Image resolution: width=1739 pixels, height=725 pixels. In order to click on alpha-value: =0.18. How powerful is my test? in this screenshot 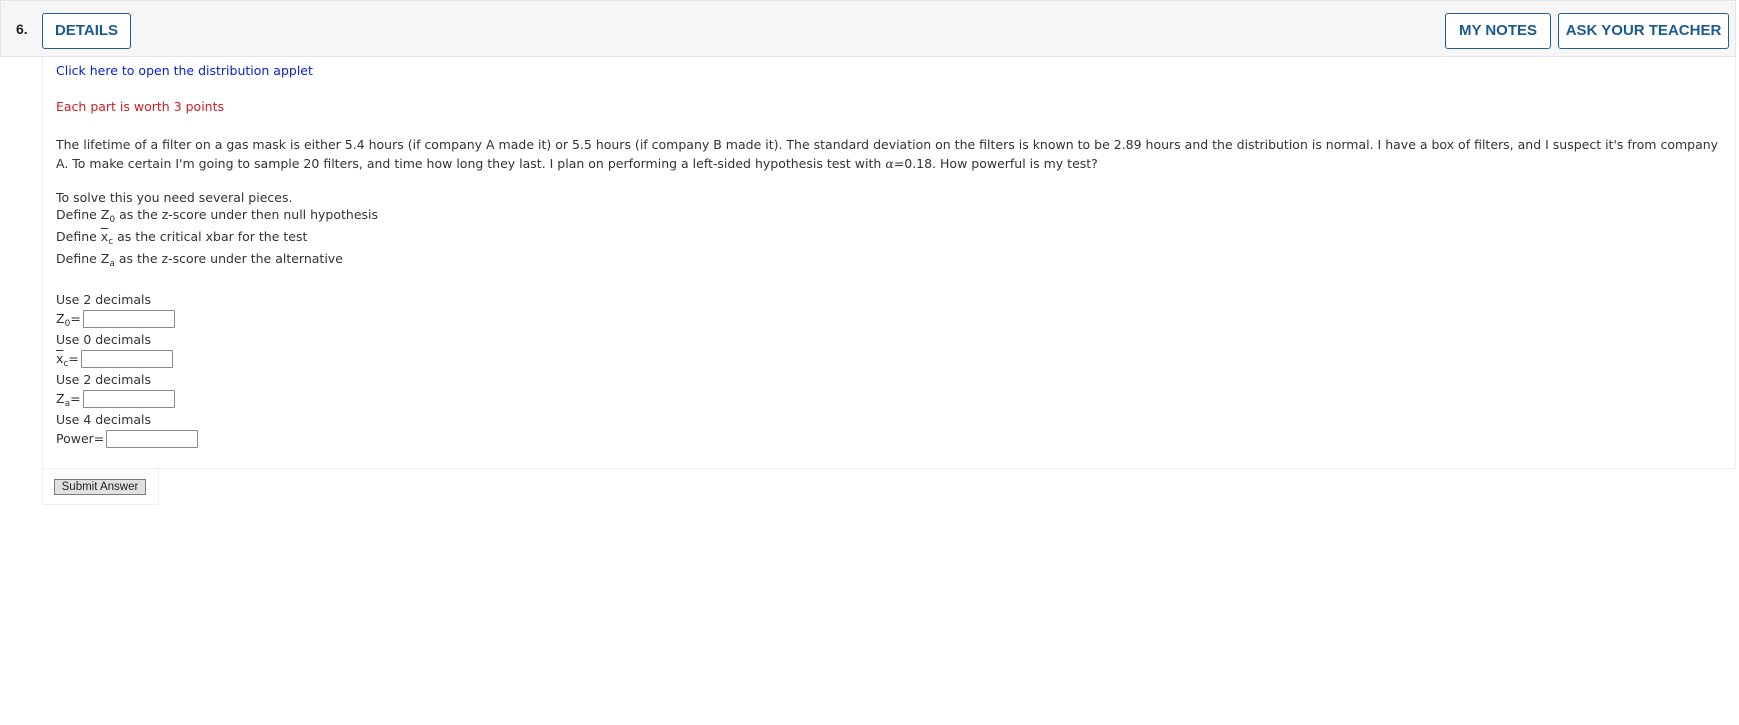, I will do `click(995, 163)`.